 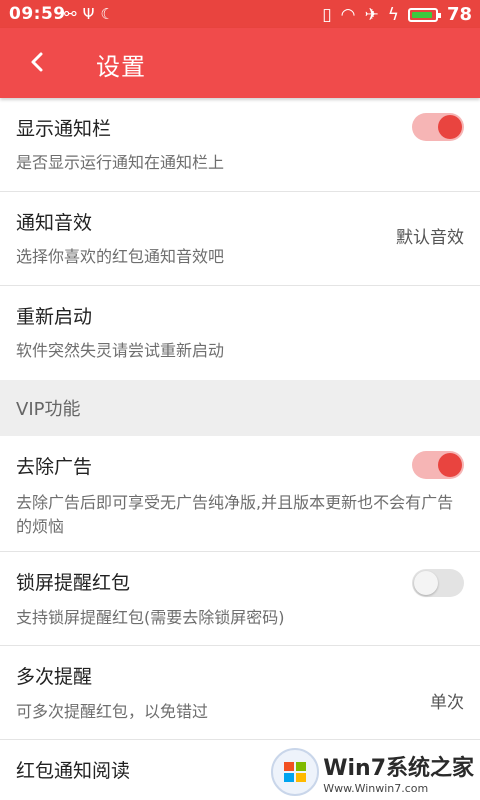 What do you see at coordinates (54, 223) in the screenshot?
I see `setting-title: 通知音效` at bounding box center [54, 223].